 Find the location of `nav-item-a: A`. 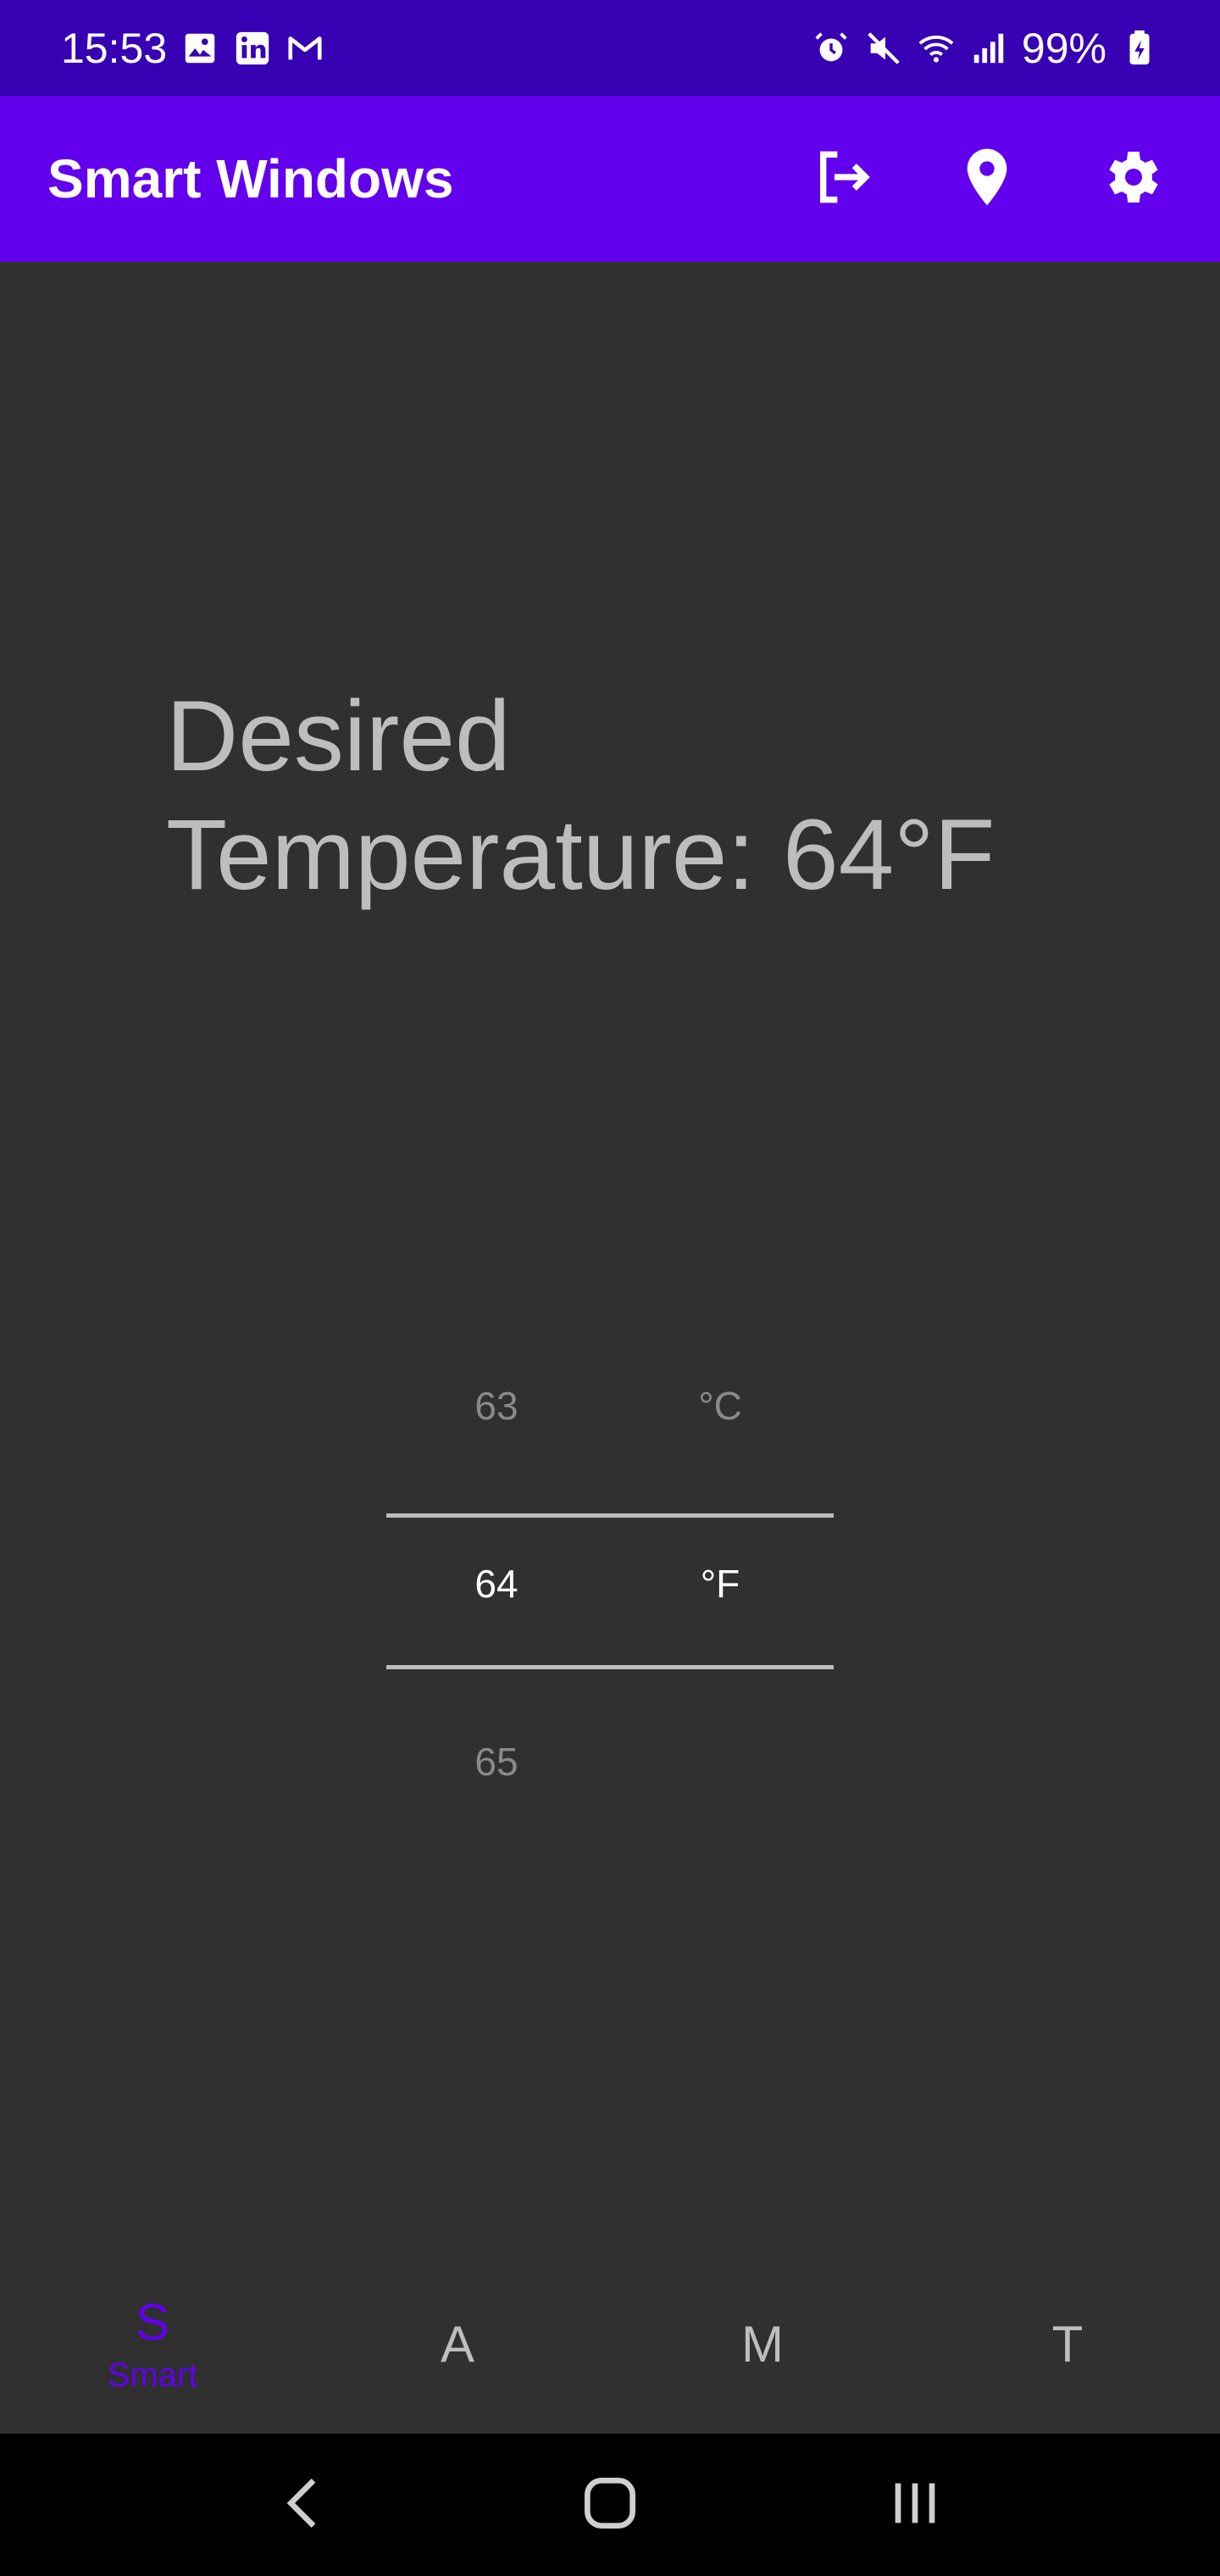

nav-item-a: A is located at coordinates (457, 2344).